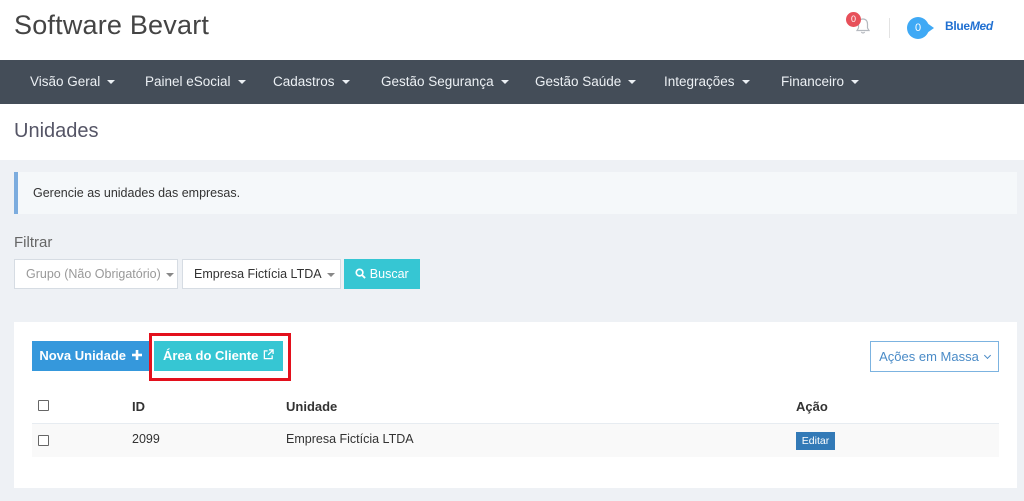  What do you see at coordinates (43, 405) in the screenshot?
I see `select-all-checkbox` at bounding box center [43, 405].